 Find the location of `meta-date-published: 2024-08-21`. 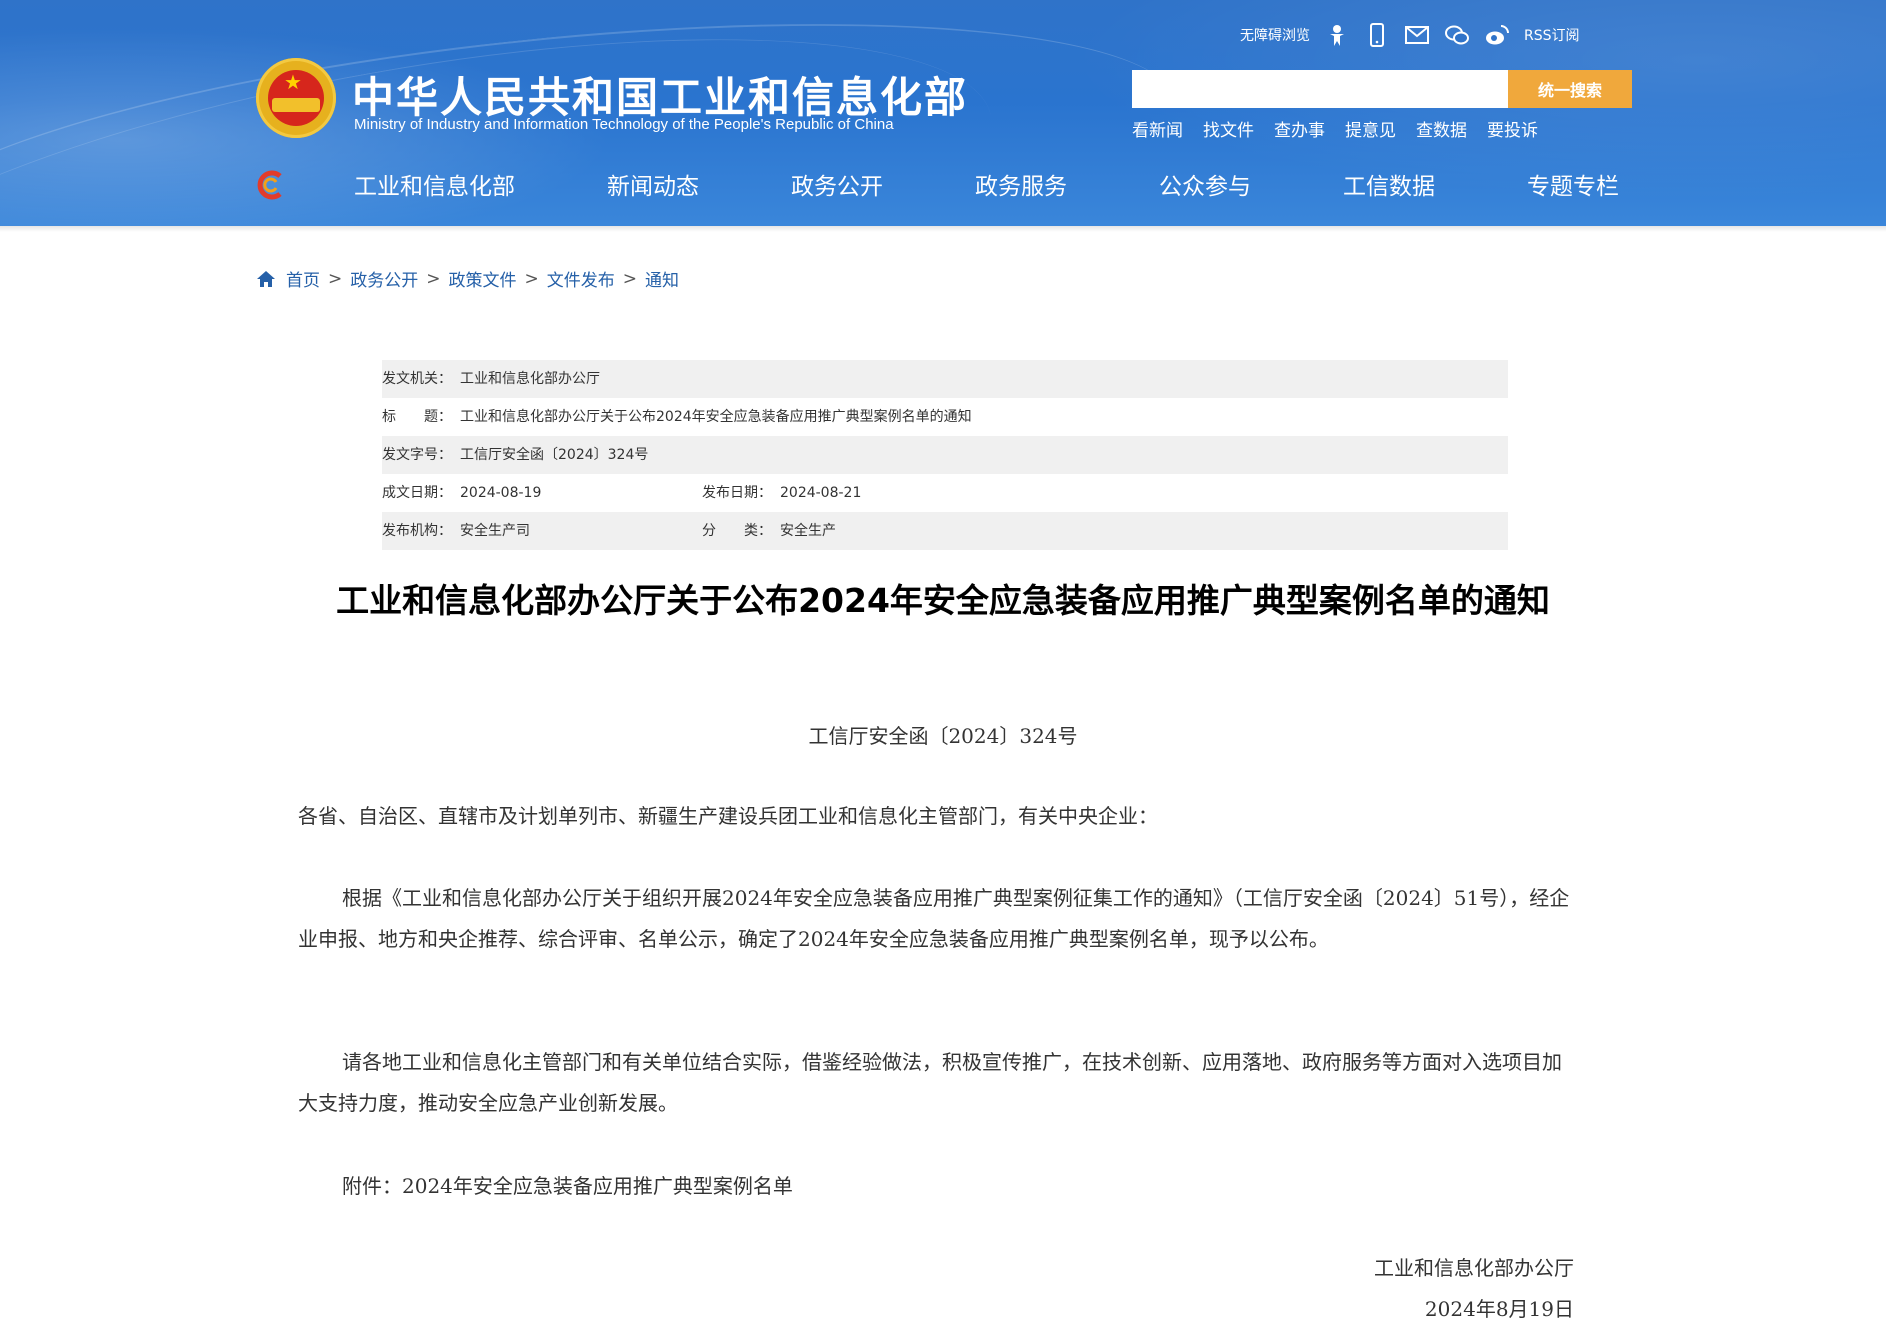

meta-date-published: 2024-08-21 is located at coordinates (821, 493).